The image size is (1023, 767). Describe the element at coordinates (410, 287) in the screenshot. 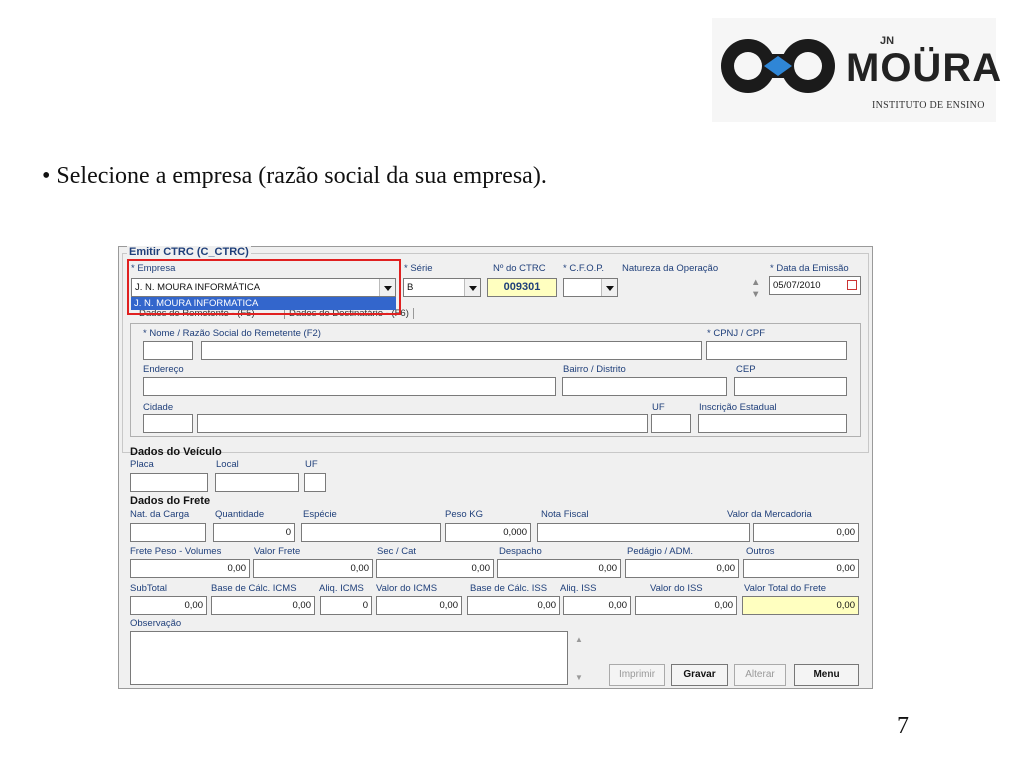

I see `serie-value: B` at that location.